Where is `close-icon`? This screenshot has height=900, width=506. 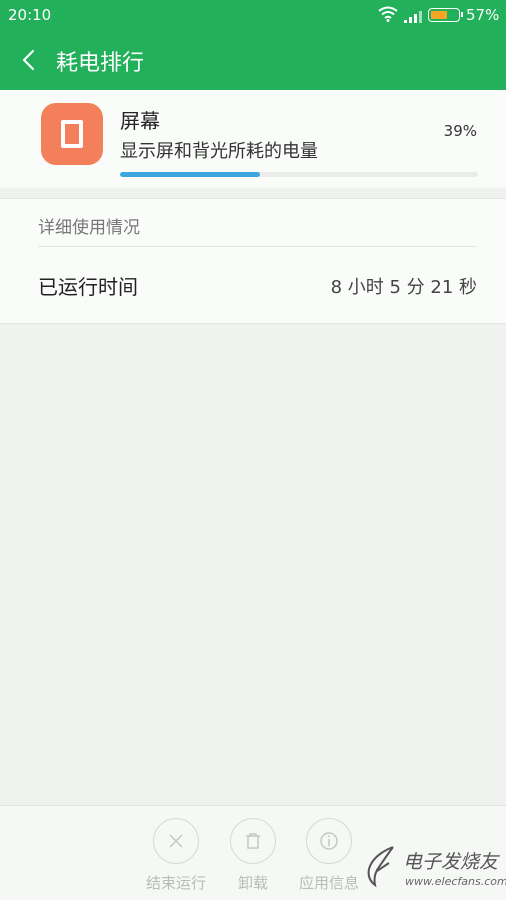 close-icon is located at coordinates (176, 841).